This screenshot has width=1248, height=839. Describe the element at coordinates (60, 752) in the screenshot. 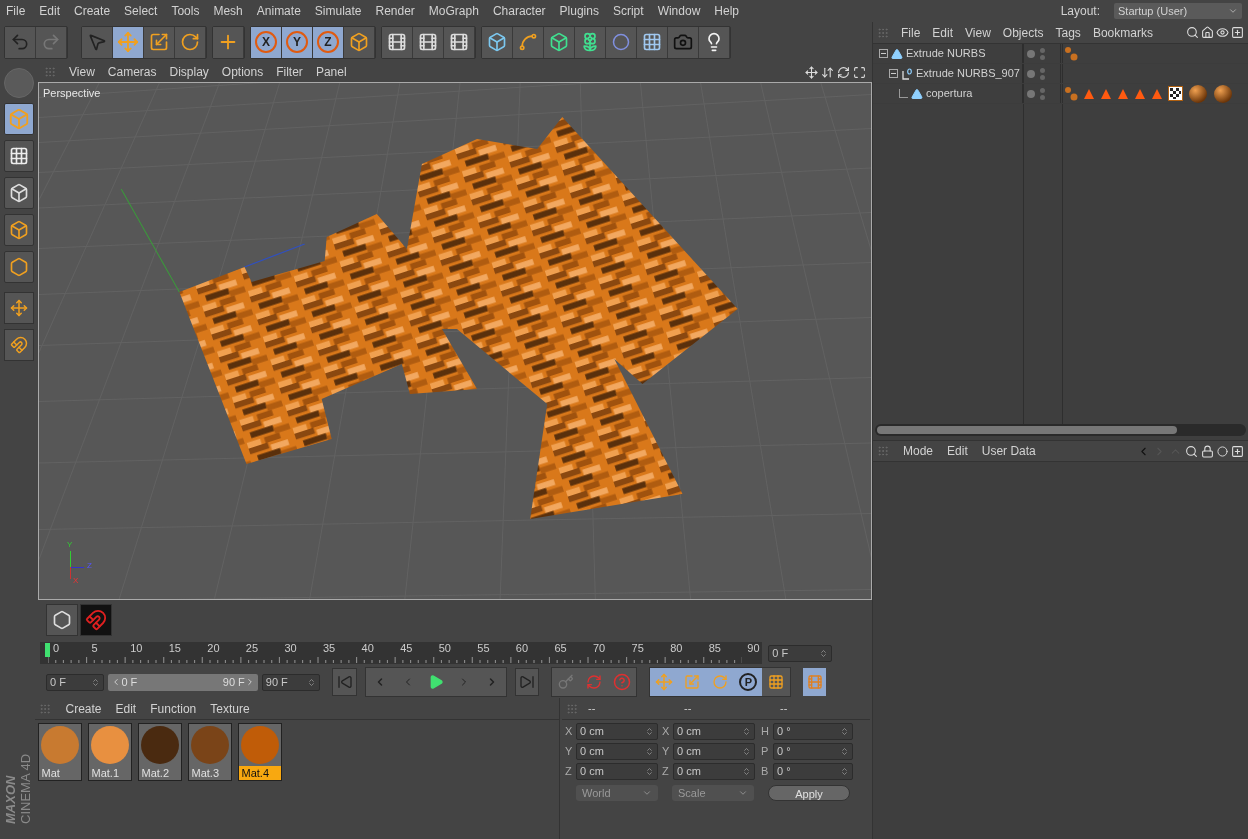

I see `material-swatch: Mat` at that location.